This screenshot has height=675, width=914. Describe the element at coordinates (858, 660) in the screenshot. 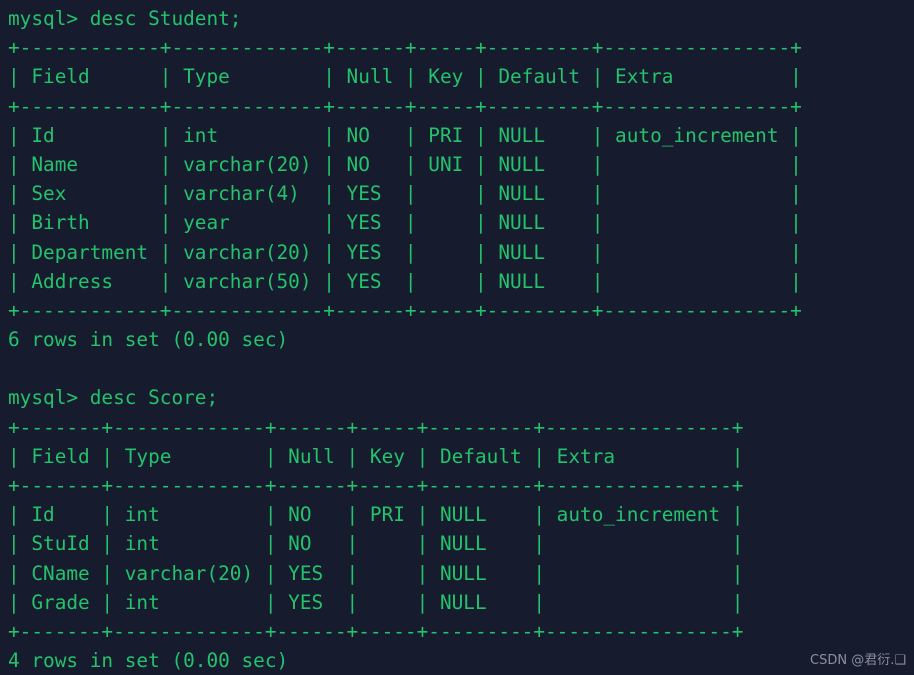

I see `csdn-watermark: CSDN @君衍.❑` at that location.